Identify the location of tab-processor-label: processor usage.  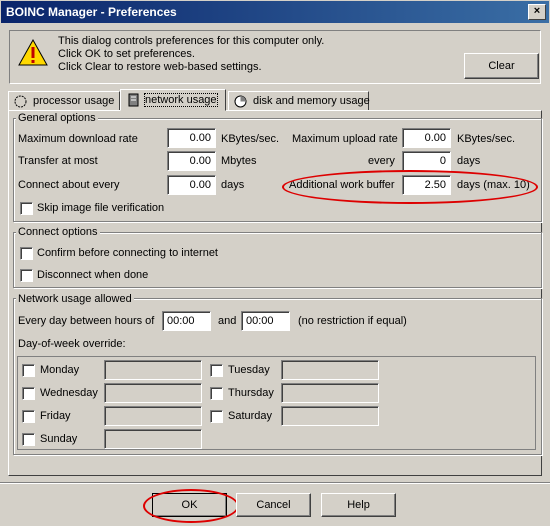
(74, 101).